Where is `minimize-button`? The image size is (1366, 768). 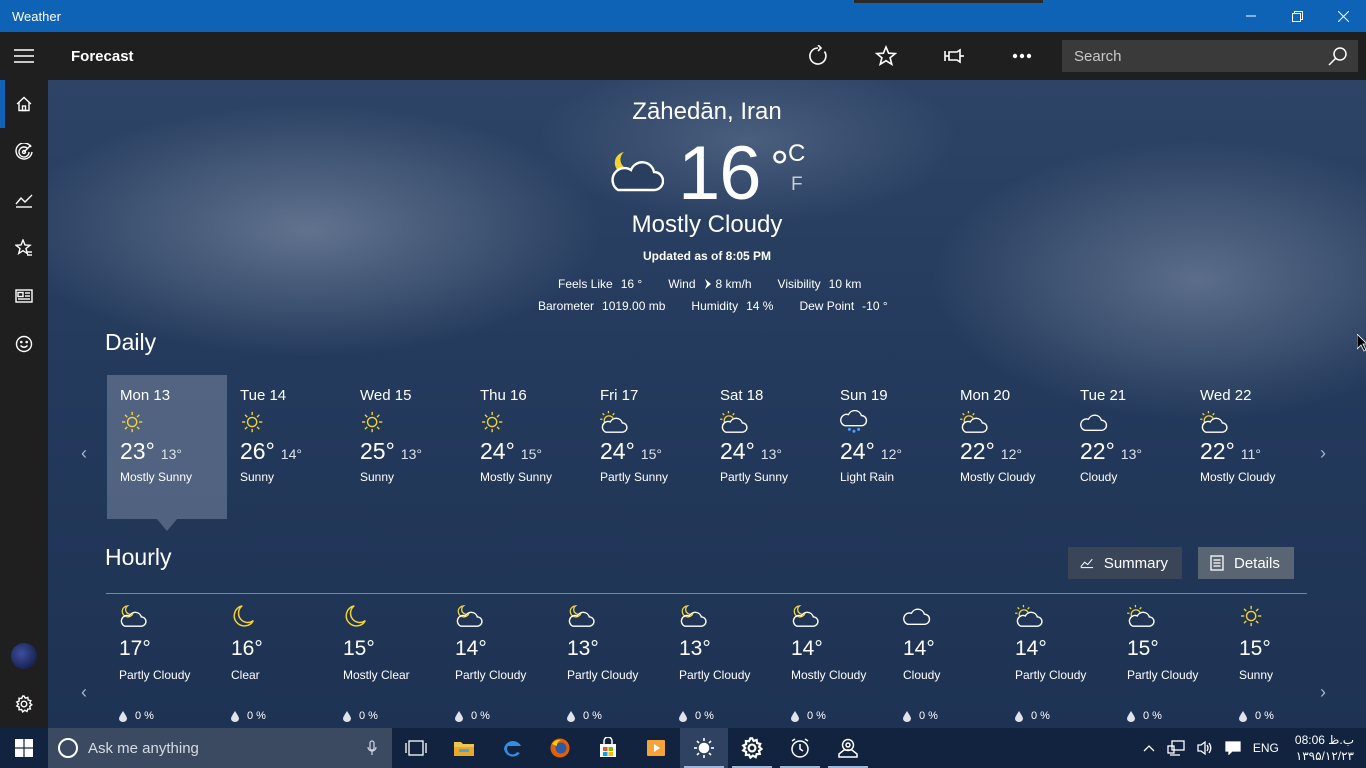 minimize-button is located at coordinates (1251, 16).